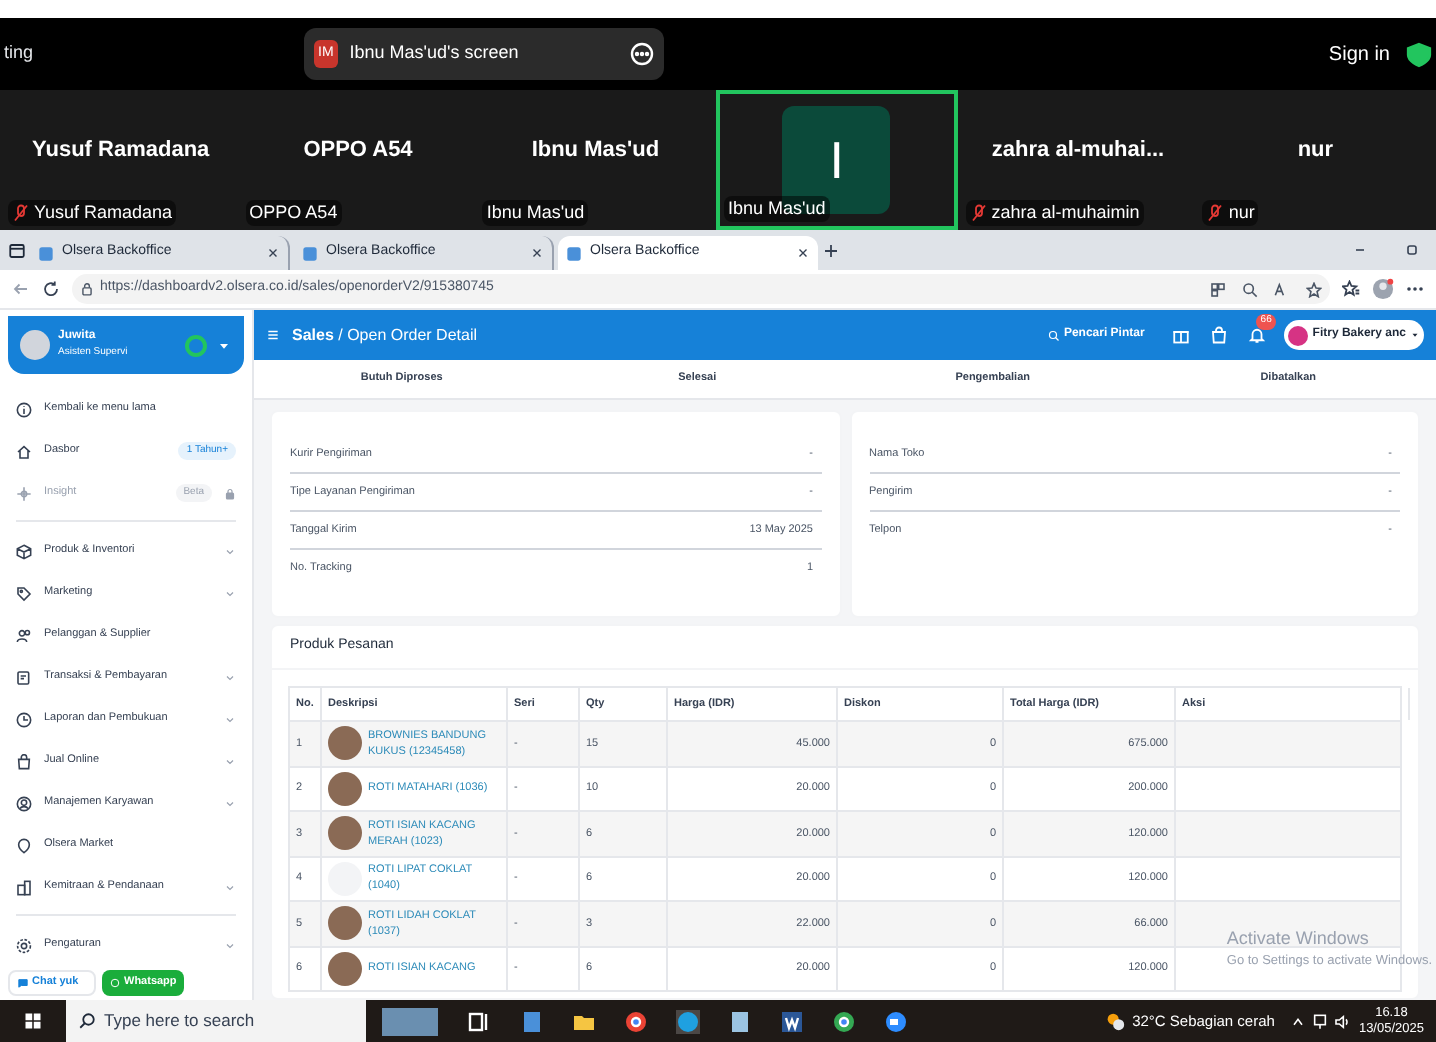 The width and height of the screenshot is (1436, 1042). Describe the element at coordinates (1115, 1021) in the screenshot. I see `weather-icon` at that location.